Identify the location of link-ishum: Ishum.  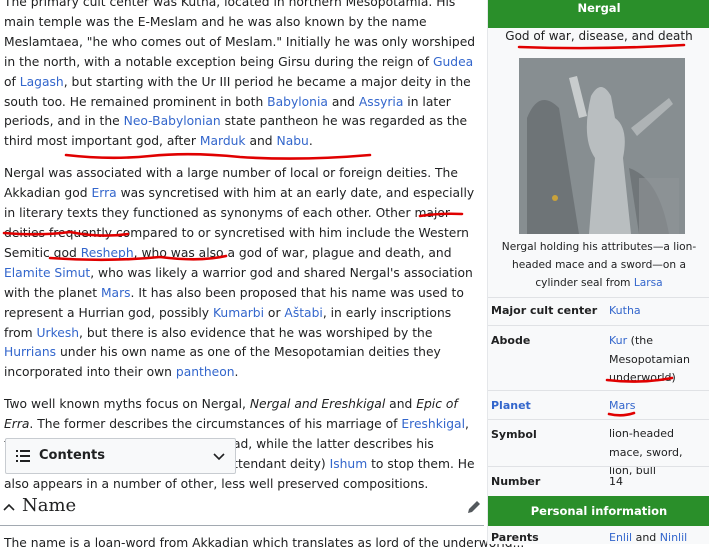
(349, 464).